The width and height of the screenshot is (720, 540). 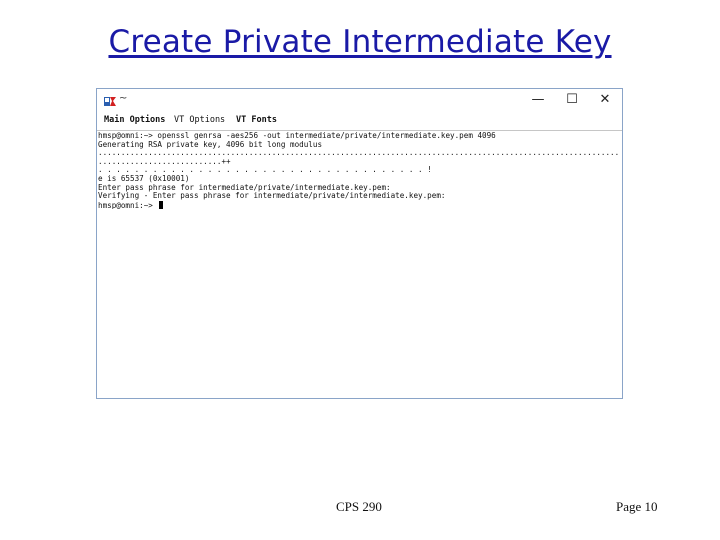 I want to click on terminal-prompt-line: hmsp@omni:~>, so click(x=359, y=205).